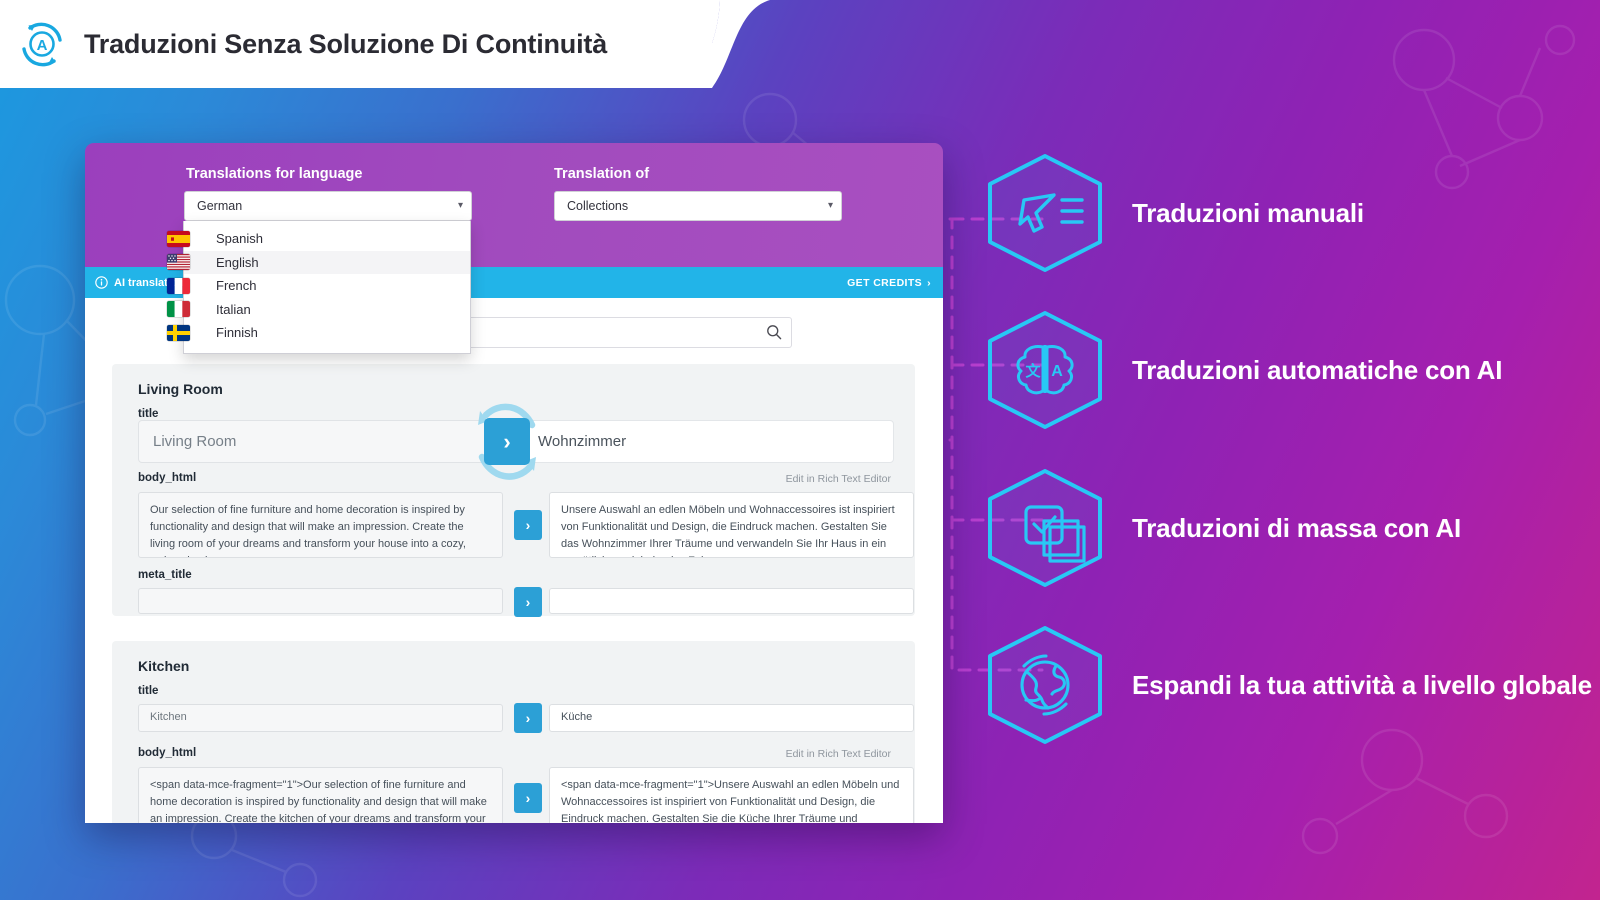  I want to click on cursor-lines-icon, so click(1045, 213).